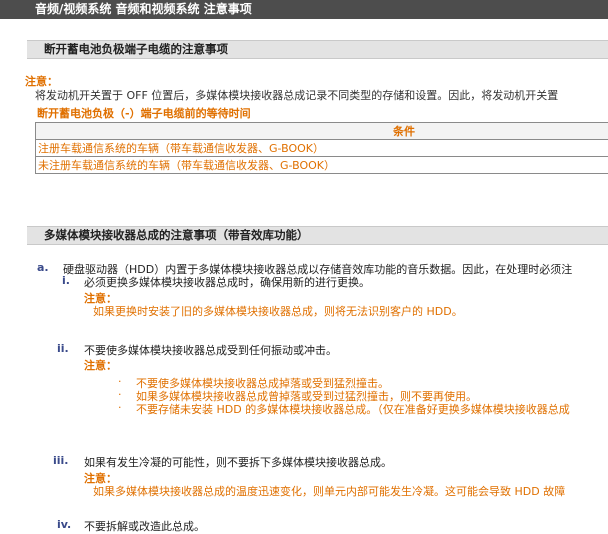 This screenshot has width=608, height=534. I want to click on note-text: 如果更换时安装了旧的多媒体模块接收器总成，则将无法识别客户的 HDD。, so click(278, 311).